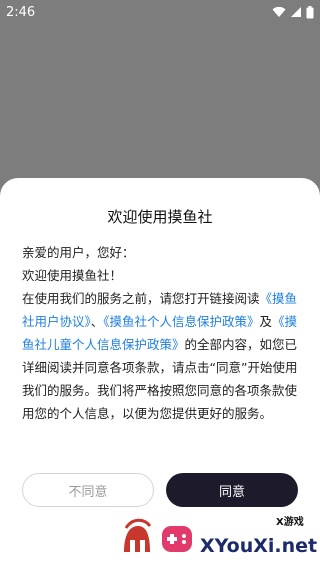  I want to click on spartan-helmet-icon, so click(138, 535).